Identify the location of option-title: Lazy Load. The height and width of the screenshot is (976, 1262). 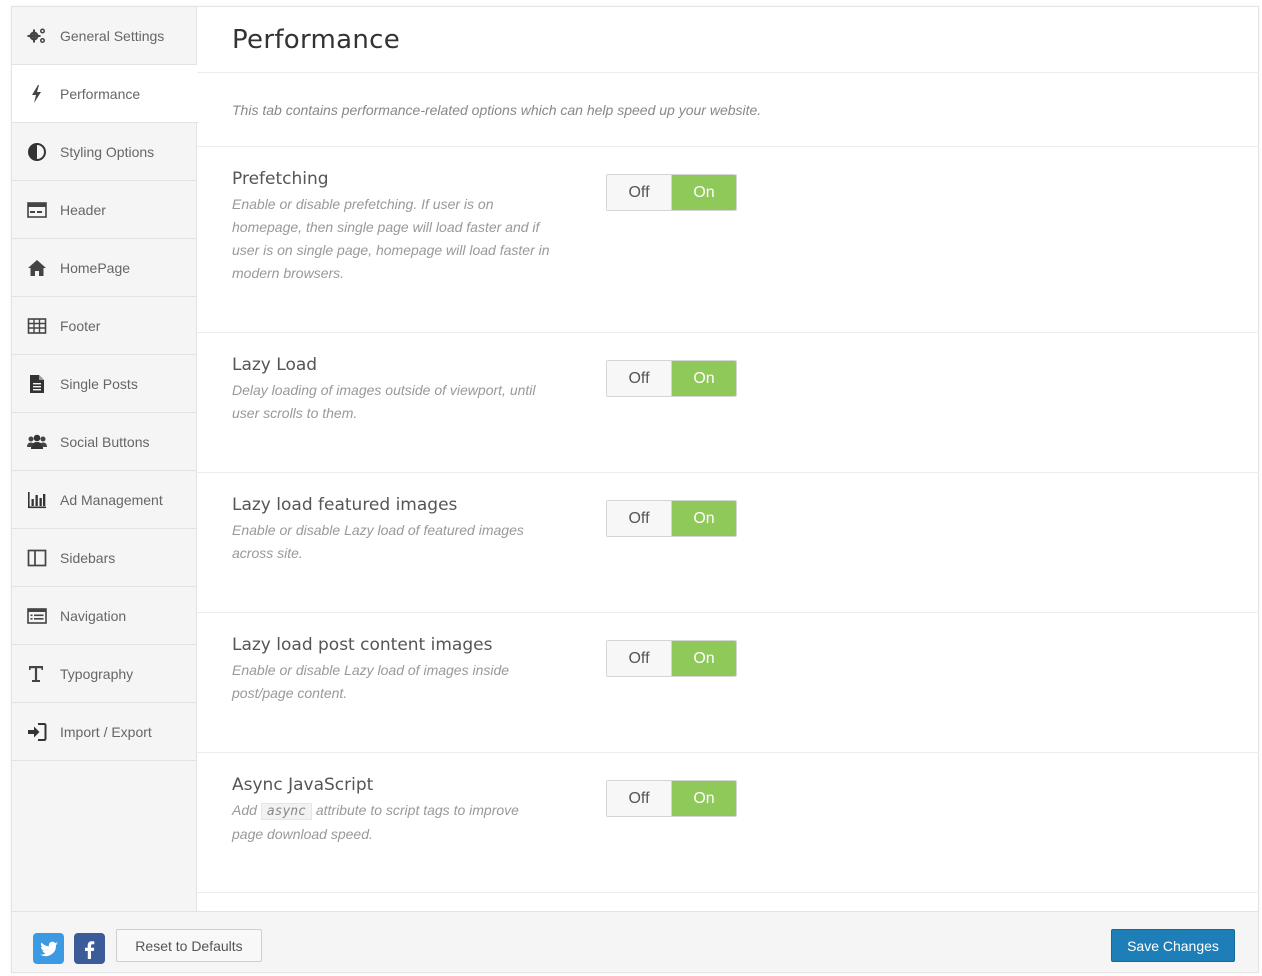
(275, 365).